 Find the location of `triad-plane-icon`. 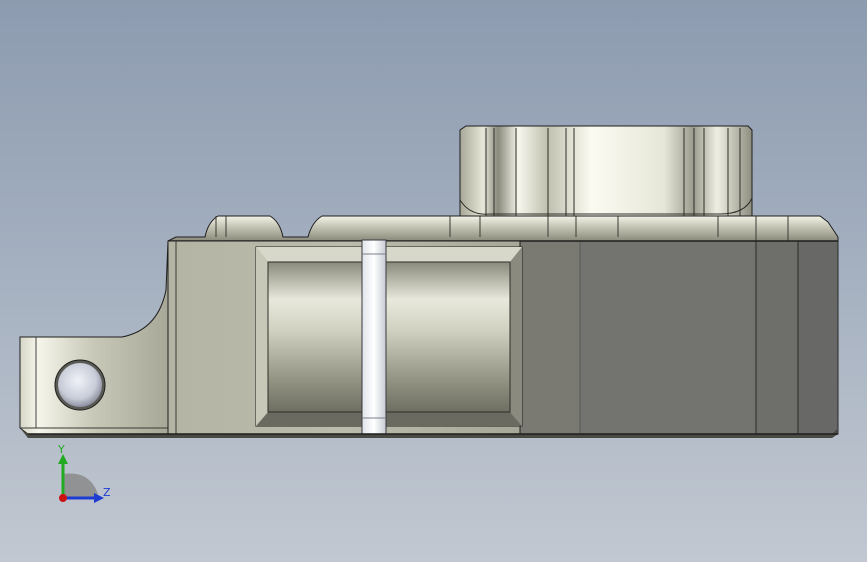

triad-plane-icon is located at coordinates (81, 485).